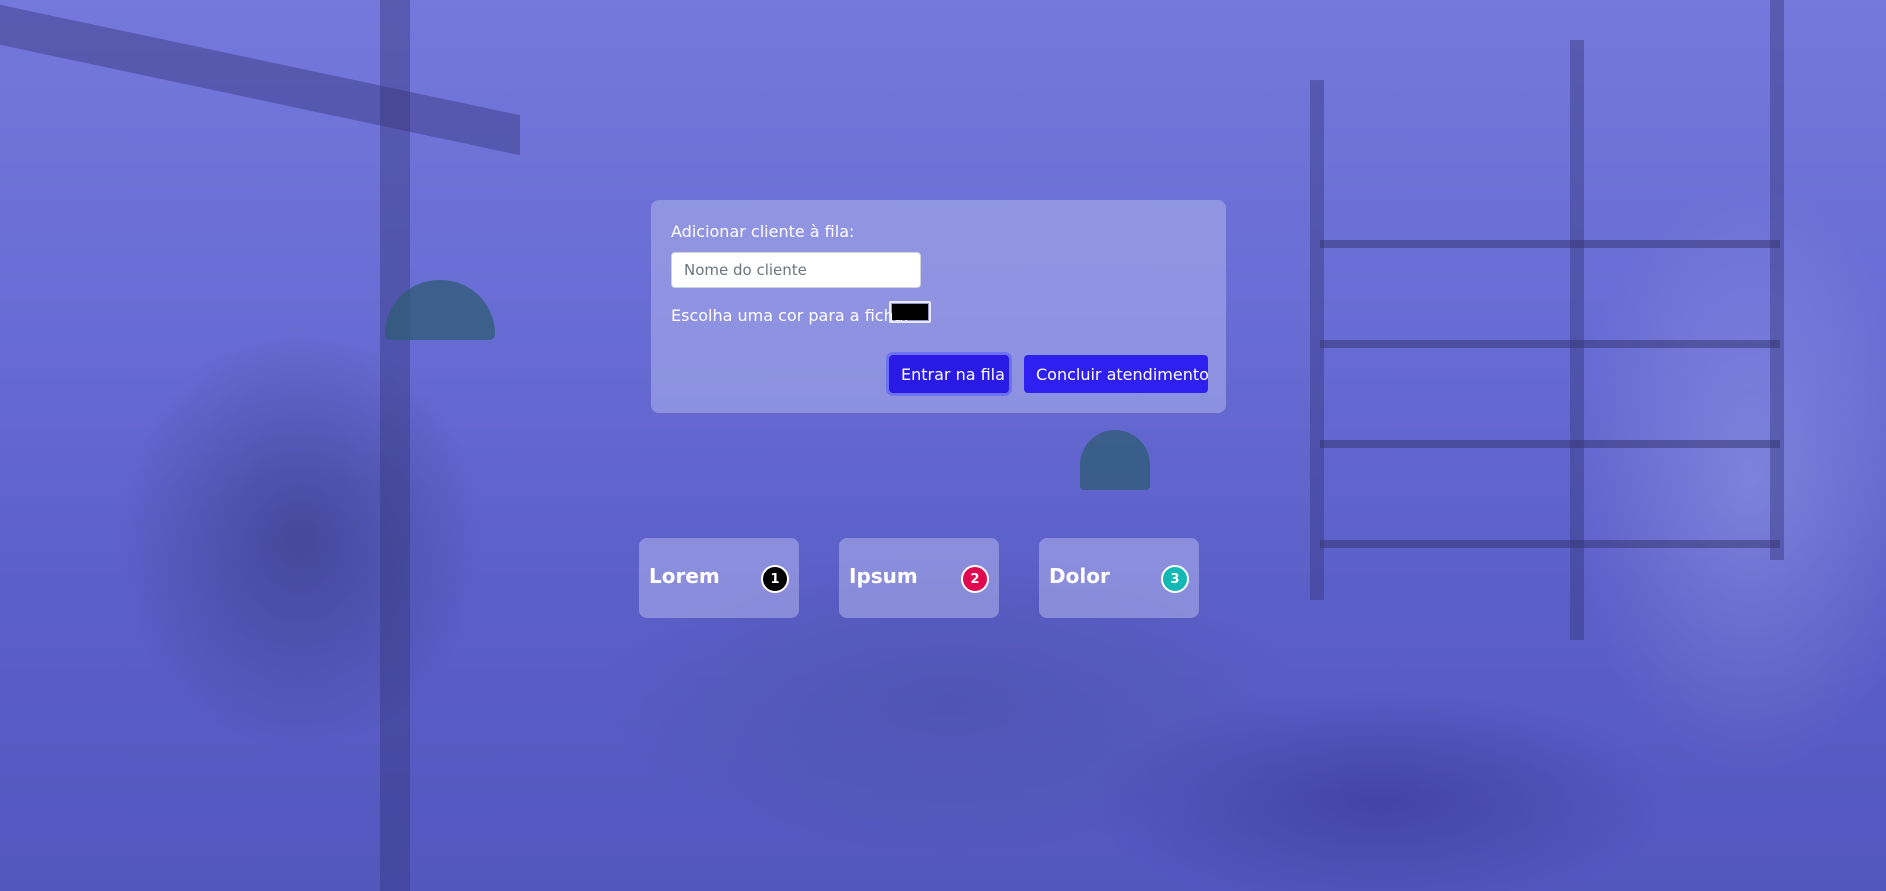  I want to click on form-label: Adicionar cliente à fila:, so click(763, 231).